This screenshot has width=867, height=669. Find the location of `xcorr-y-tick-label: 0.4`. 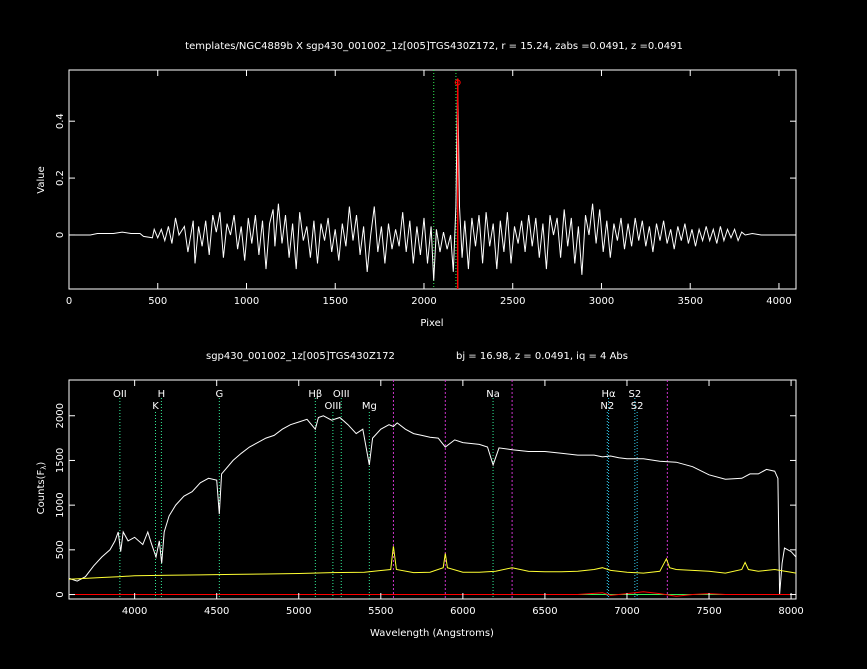

xcorr-y-tick-label: 0.4 is located at coordinates (60, 121).